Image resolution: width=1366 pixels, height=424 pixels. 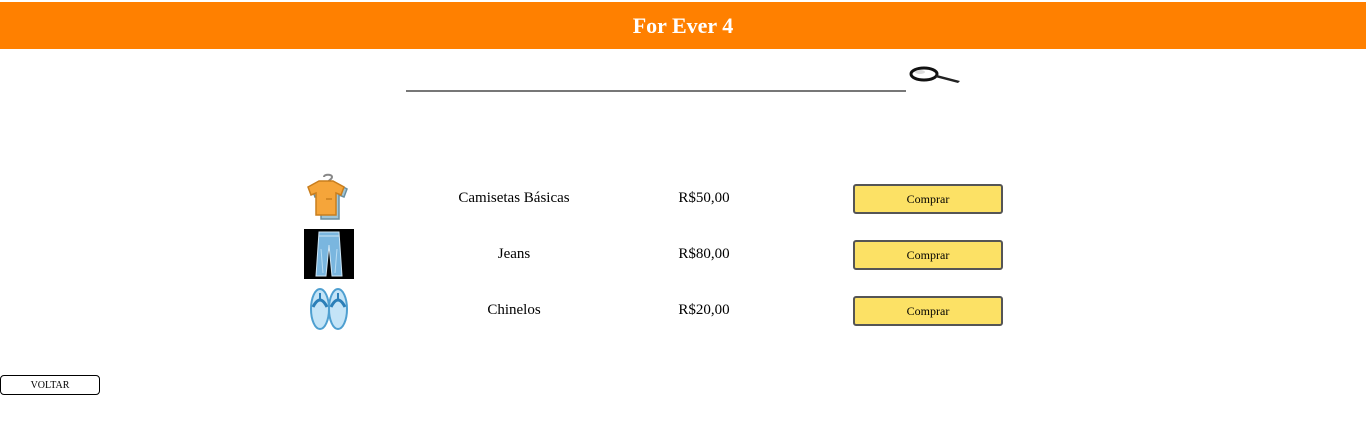 What do you see at coordinates (329, 310) in the screenshot?
I see `flip-flops-icon` at bounding box center [329, 310].